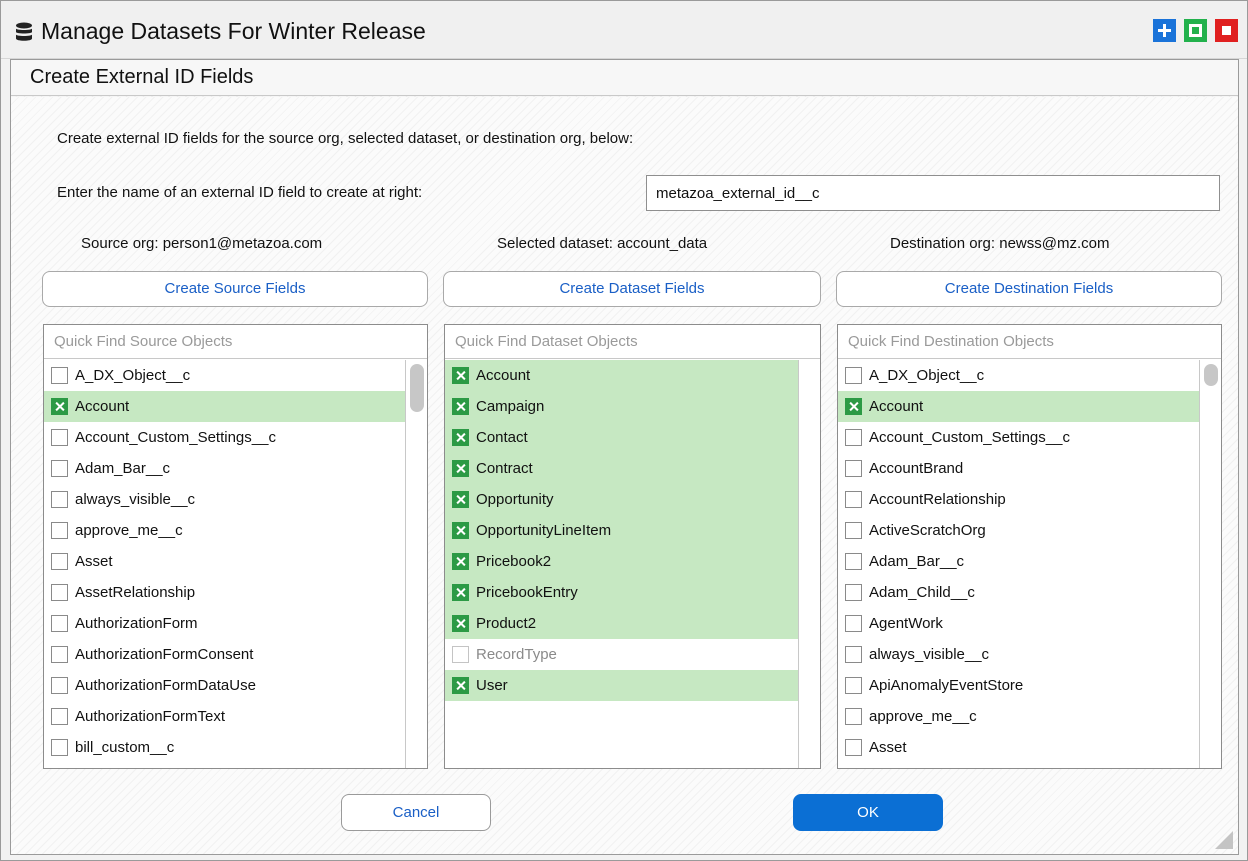 The width and height of the screenshot is (1248, 861). Describe the element at coordinates (868, 812) in the screenshot. I see `ok-button: OK` at that location.